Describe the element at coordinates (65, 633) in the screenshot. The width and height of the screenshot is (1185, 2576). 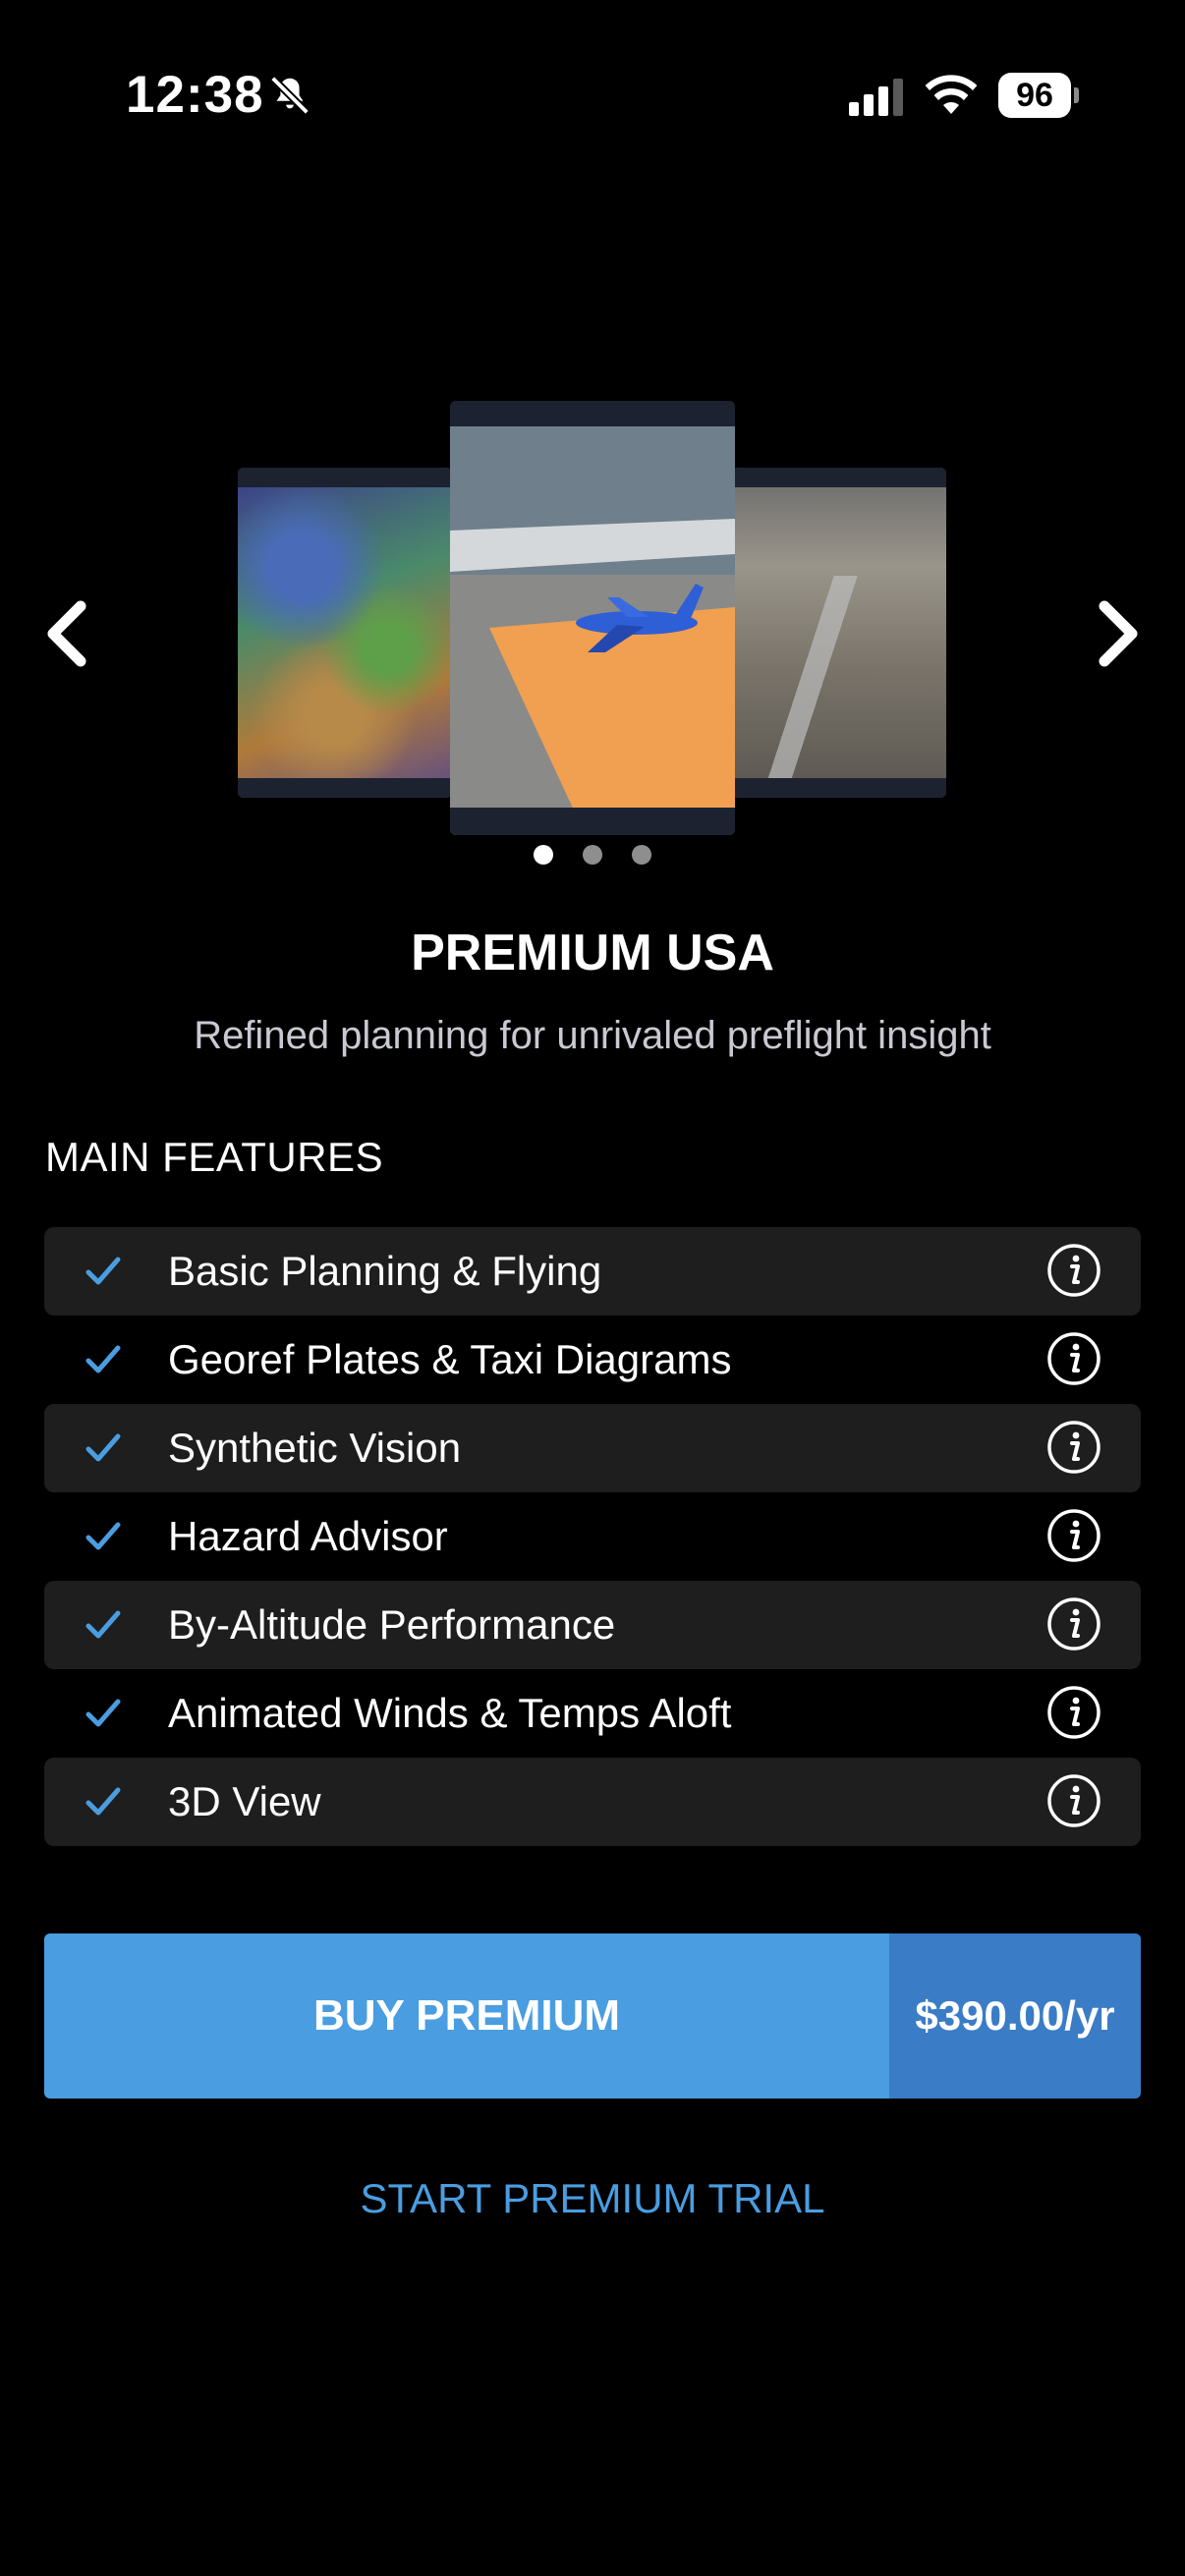
I see `chevron-left-icon` at that location.